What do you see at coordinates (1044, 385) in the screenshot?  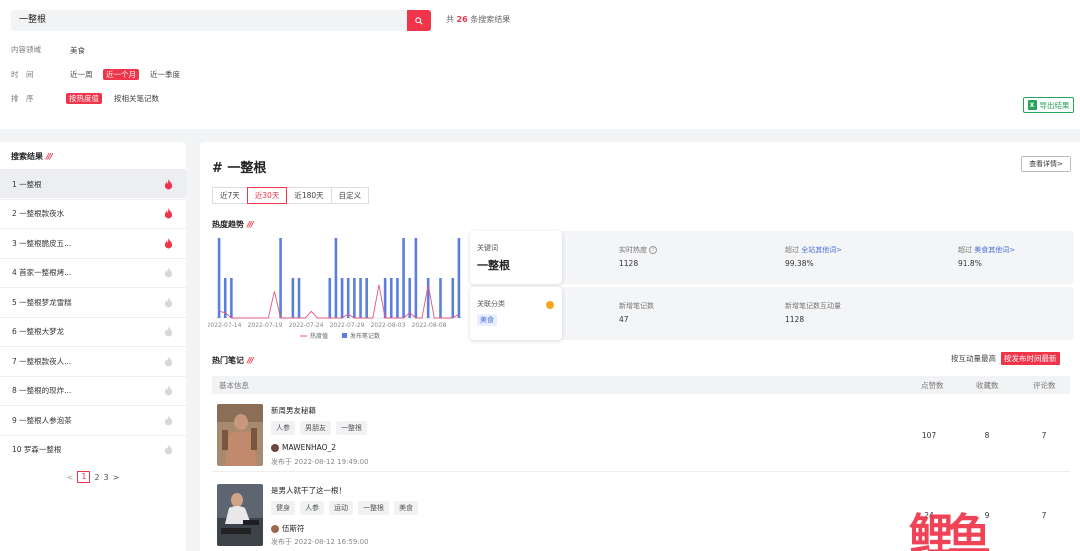 I see `header-comments: 评论数` at bounding box center [1044, 385].